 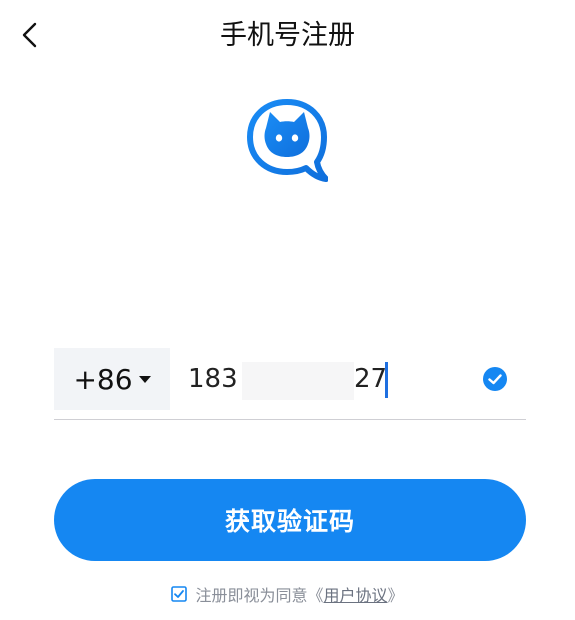 I want to click on phone-number-prefix: 183, so click(x=213, y=379).